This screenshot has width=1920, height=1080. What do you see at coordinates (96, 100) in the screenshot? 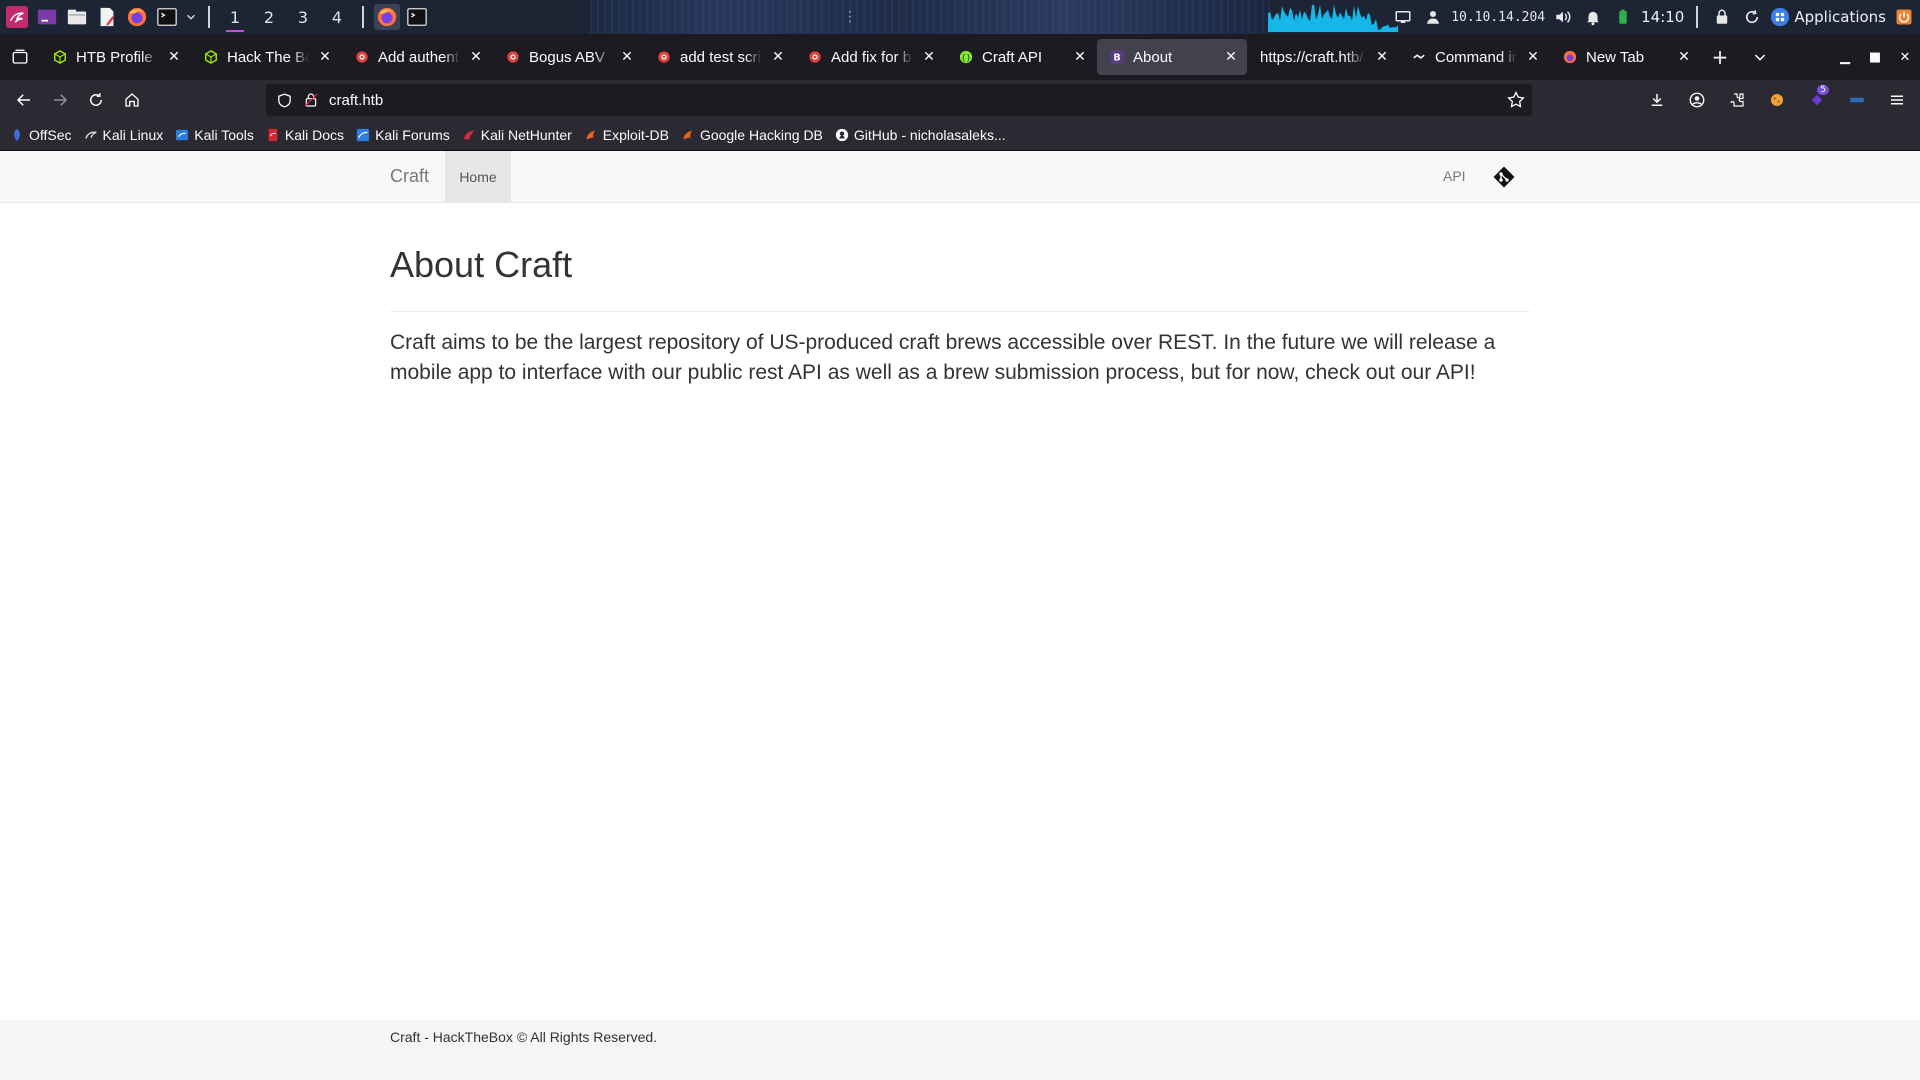
I see `reload-icon` at bounding box center [96, 100].